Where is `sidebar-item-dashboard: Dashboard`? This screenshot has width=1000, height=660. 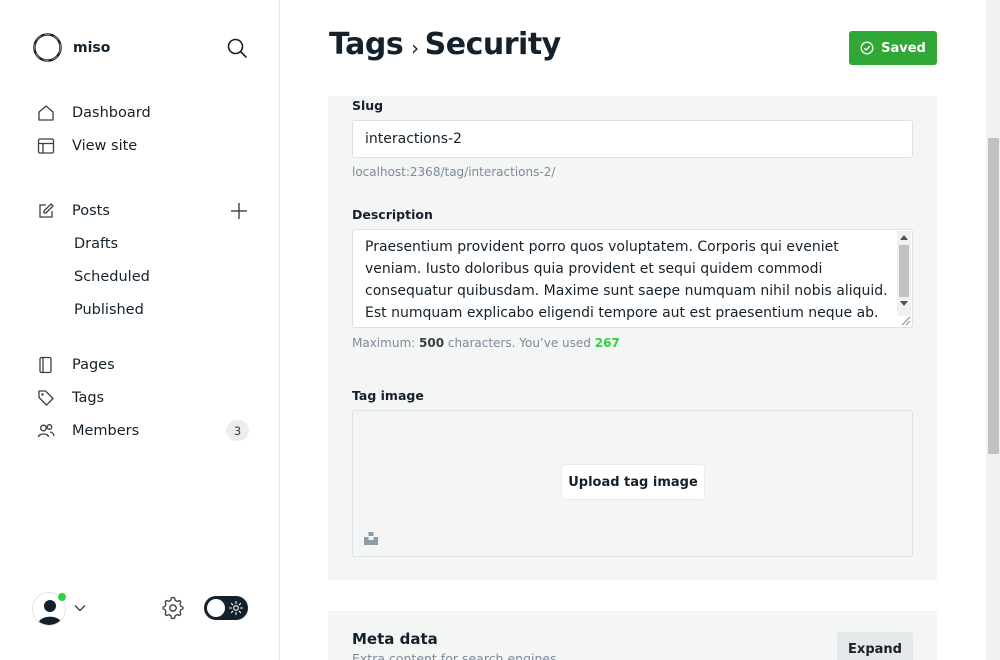
sidebar-item-dashboard: Dashboard is located at coordinates (93, 113).